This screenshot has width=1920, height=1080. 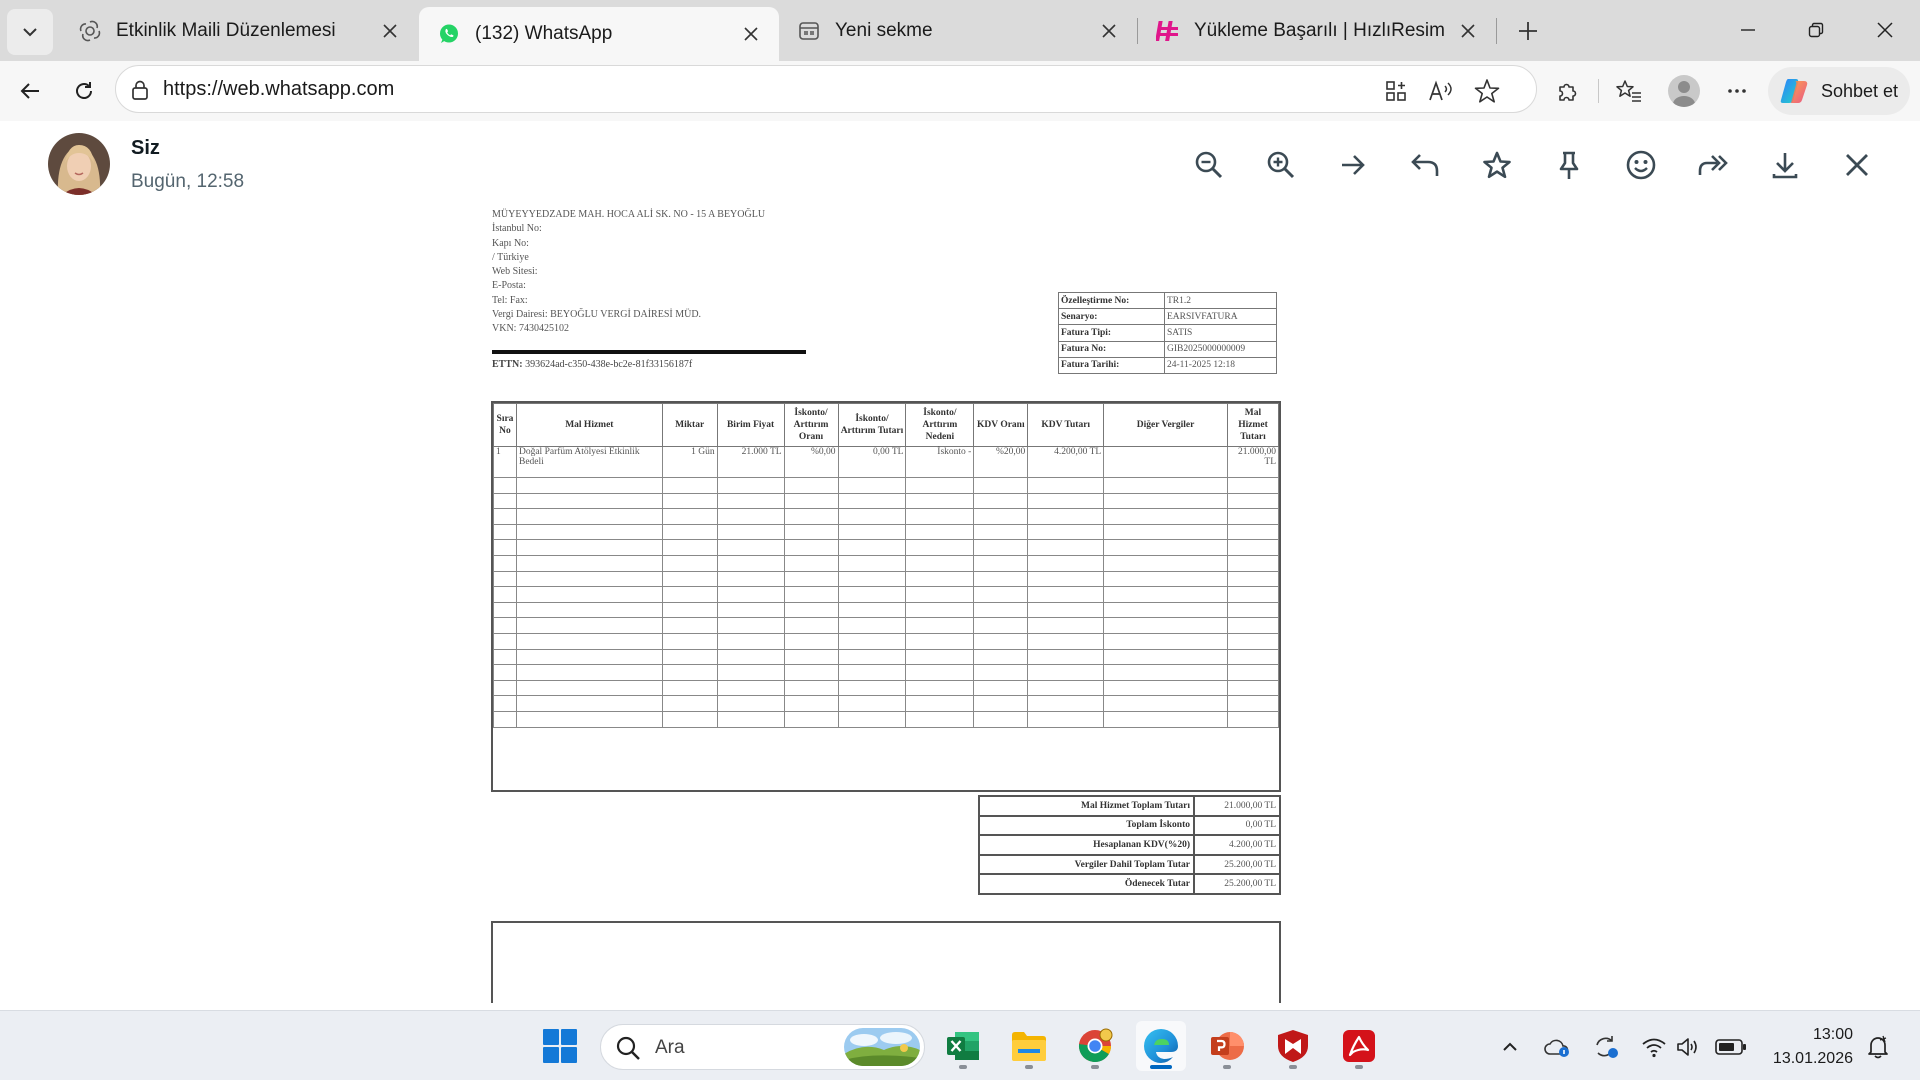 What do you see at coordinates (1396, 91) in the screenshot?
I see `app-available-icon` at bounding box center [1396, 91].